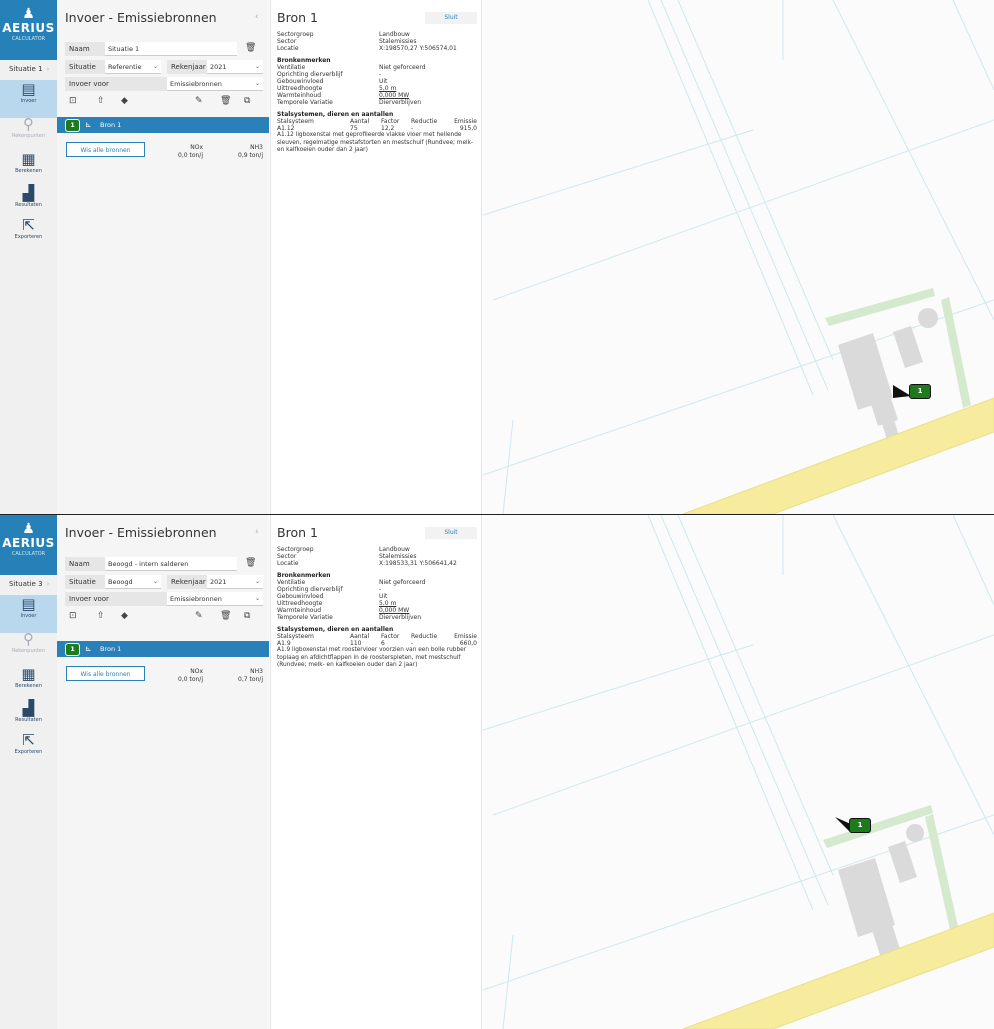 This screenshot has height=1029, width=994. I want to click on road, so click(838, 455).